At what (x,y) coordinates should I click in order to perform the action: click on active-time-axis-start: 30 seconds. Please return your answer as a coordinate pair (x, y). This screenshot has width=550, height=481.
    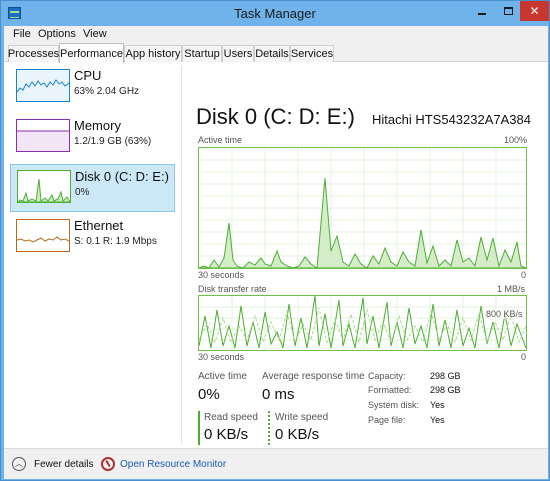
    Looking at the image, I should click on (221, 275).